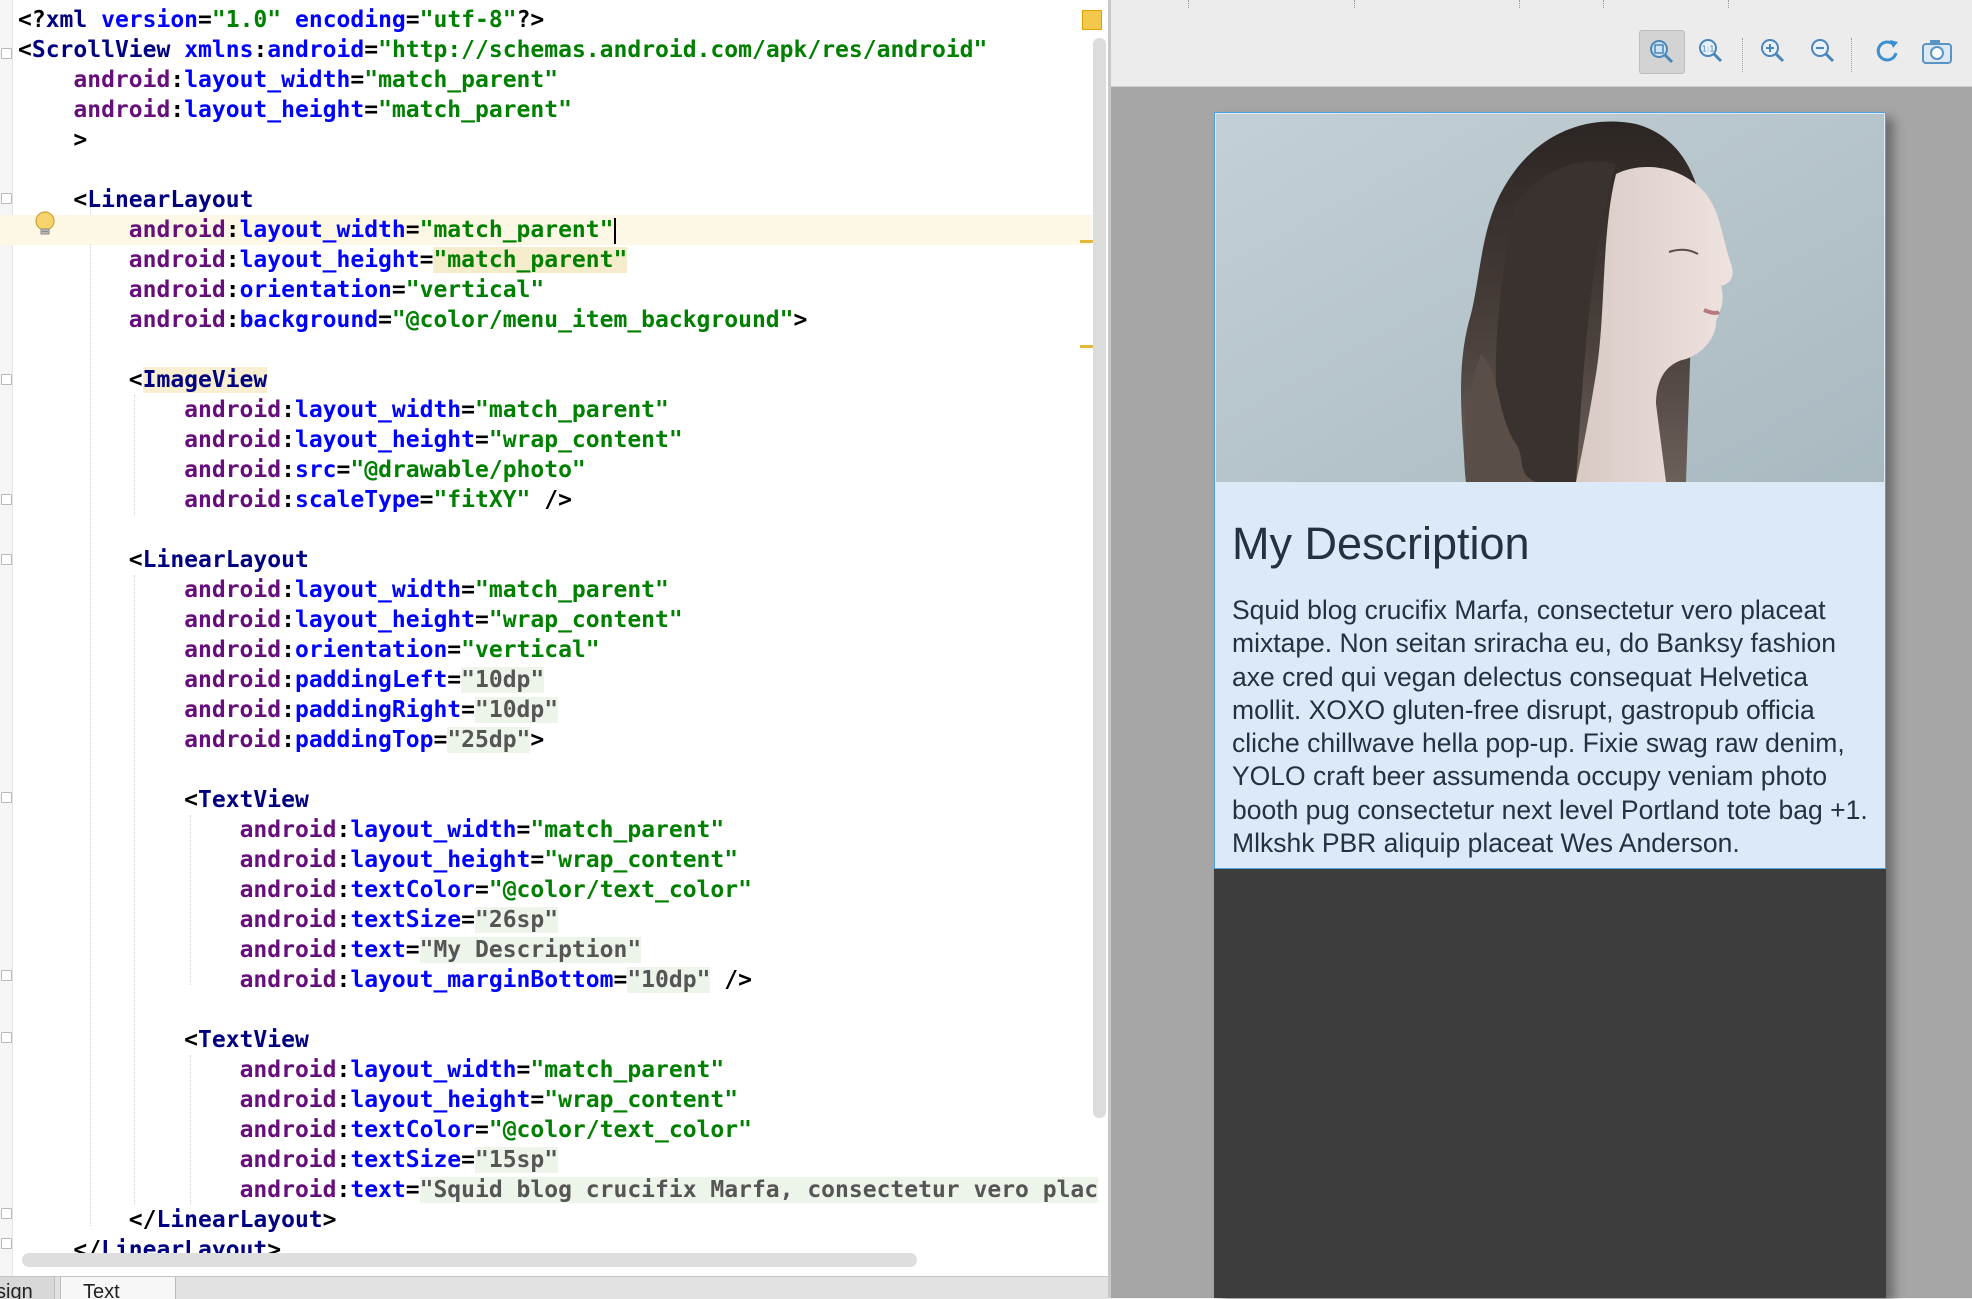 This screenshot has height=1299, width=1972. Describe the element at coordinates (555, 1160) in the screenshot. I see `code-line: android:textSize="15sp"` at that location.